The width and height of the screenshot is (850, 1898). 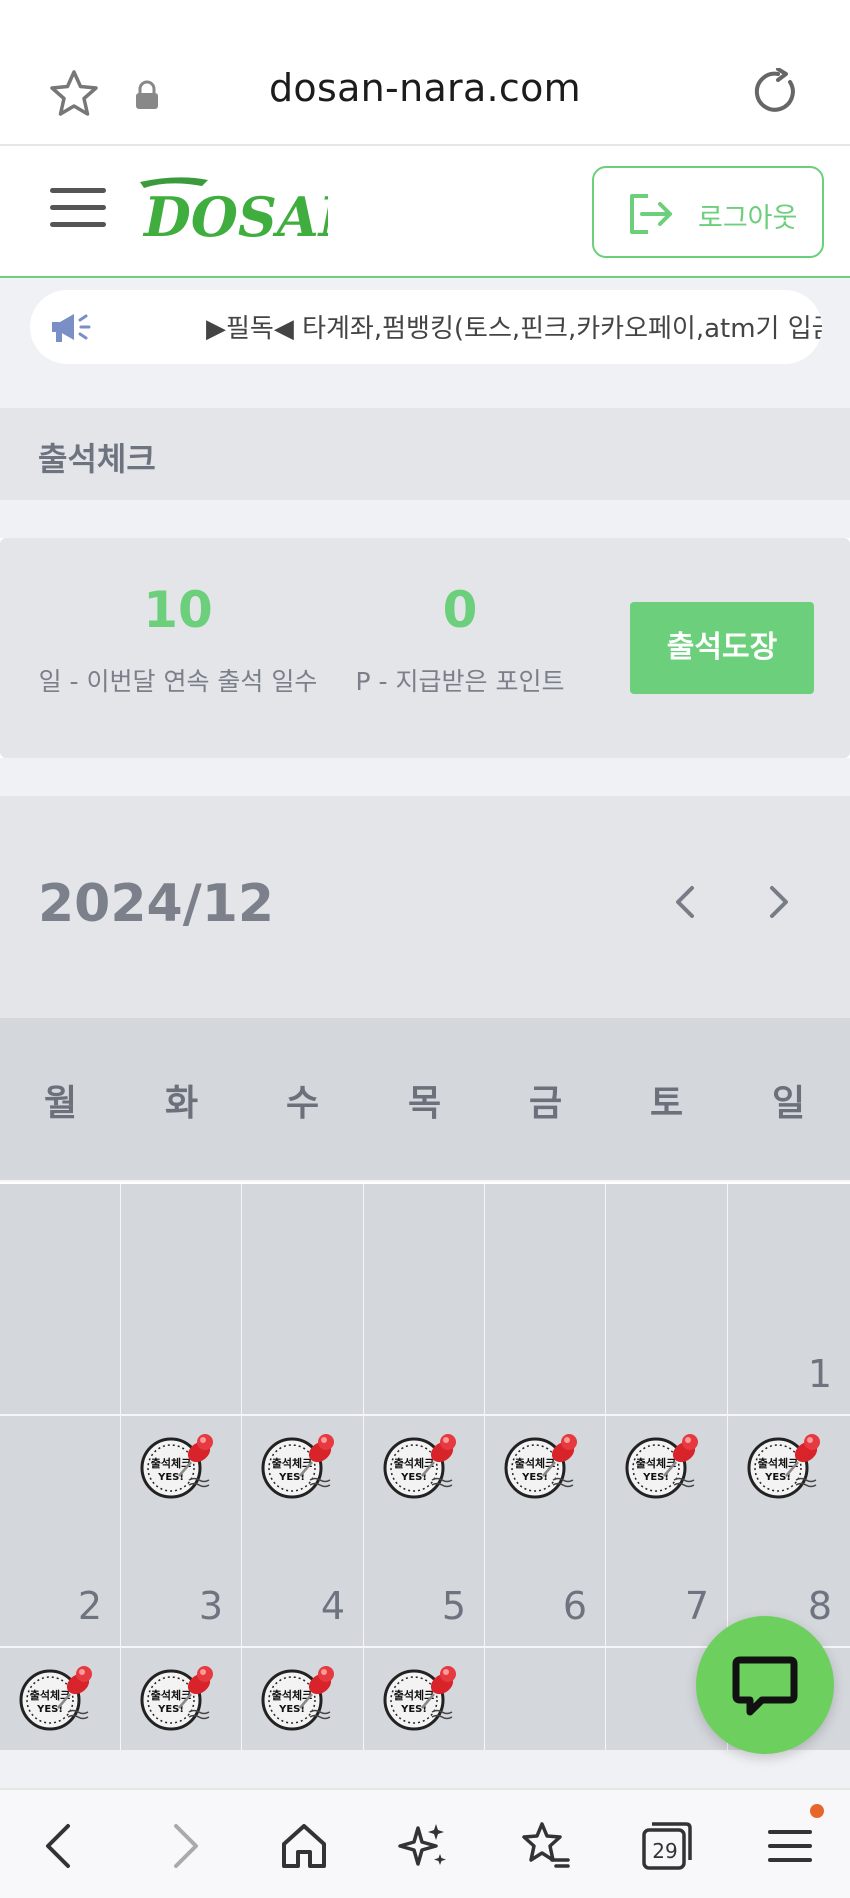 What do you see at coordinates (181, 1531) in the screenshot?
I see `calendar-day-cell: 출석체크 YES! 3` at bounding box center [181, 1531].